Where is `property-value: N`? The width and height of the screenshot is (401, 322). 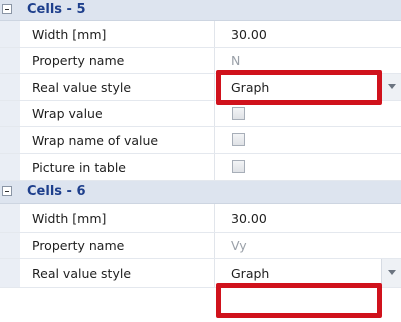
property-value: N is located at coordinates (312, 60).